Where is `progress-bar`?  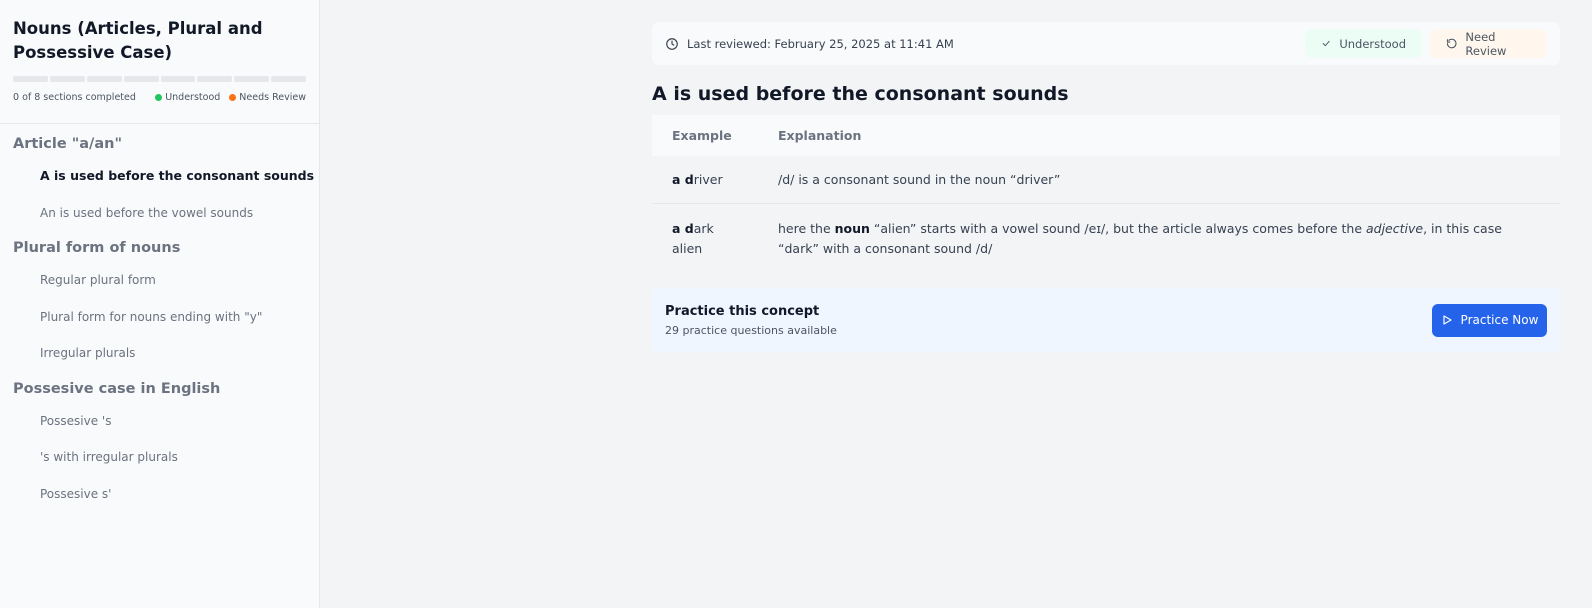
progress-bar is located at coordinates (159, 79).